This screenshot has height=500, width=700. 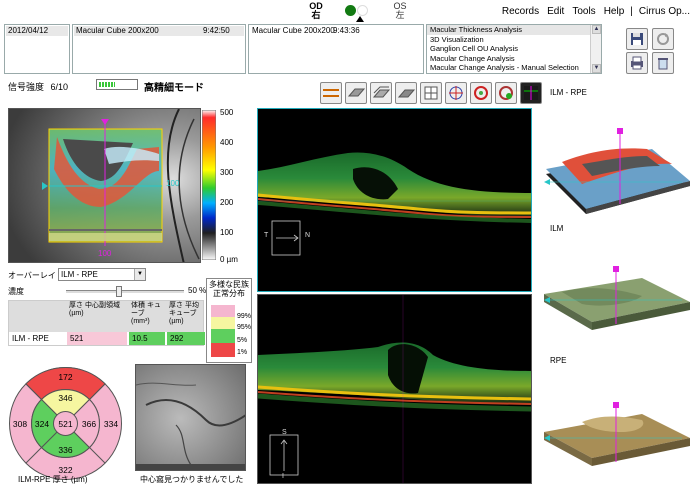 I want to click on analysis-item: Macular Thickness Analysis, so click(x=514, y=30).